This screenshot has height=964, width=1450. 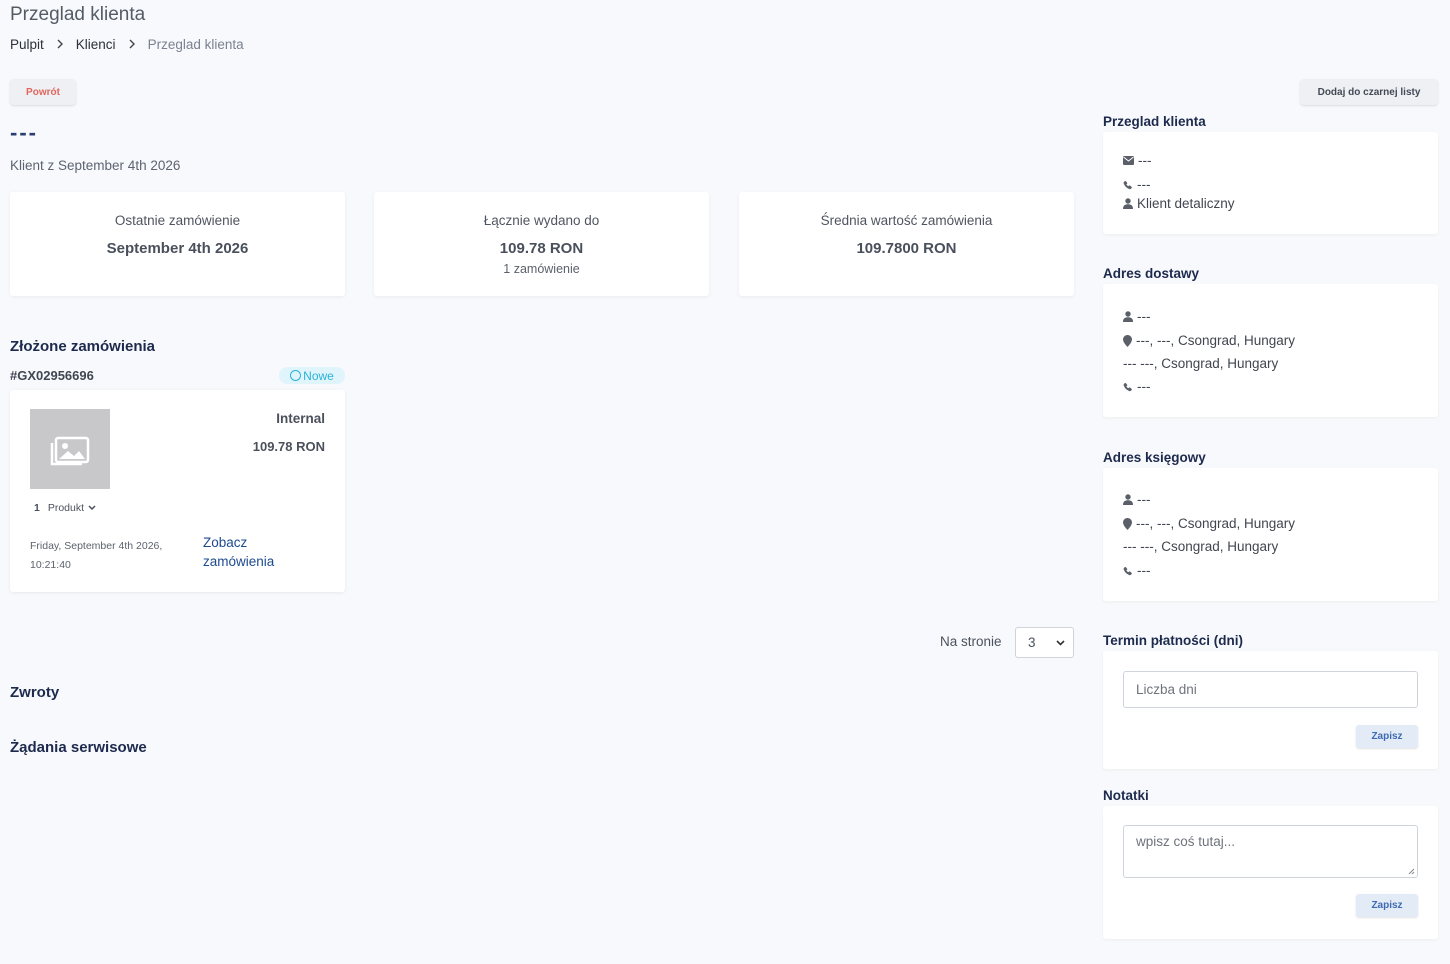 What do you see at coordinates (1032, 642) in the screenshot?
I see `per-page-value: 3` at bounding box center [1032, 642].